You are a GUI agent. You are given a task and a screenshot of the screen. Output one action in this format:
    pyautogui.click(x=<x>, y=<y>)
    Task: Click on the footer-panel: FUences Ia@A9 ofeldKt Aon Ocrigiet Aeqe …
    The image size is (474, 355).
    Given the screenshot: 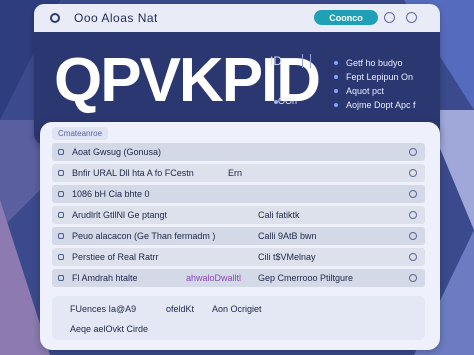 What is the action you would take?
    pyautogui.click(x=238, y=318)
    